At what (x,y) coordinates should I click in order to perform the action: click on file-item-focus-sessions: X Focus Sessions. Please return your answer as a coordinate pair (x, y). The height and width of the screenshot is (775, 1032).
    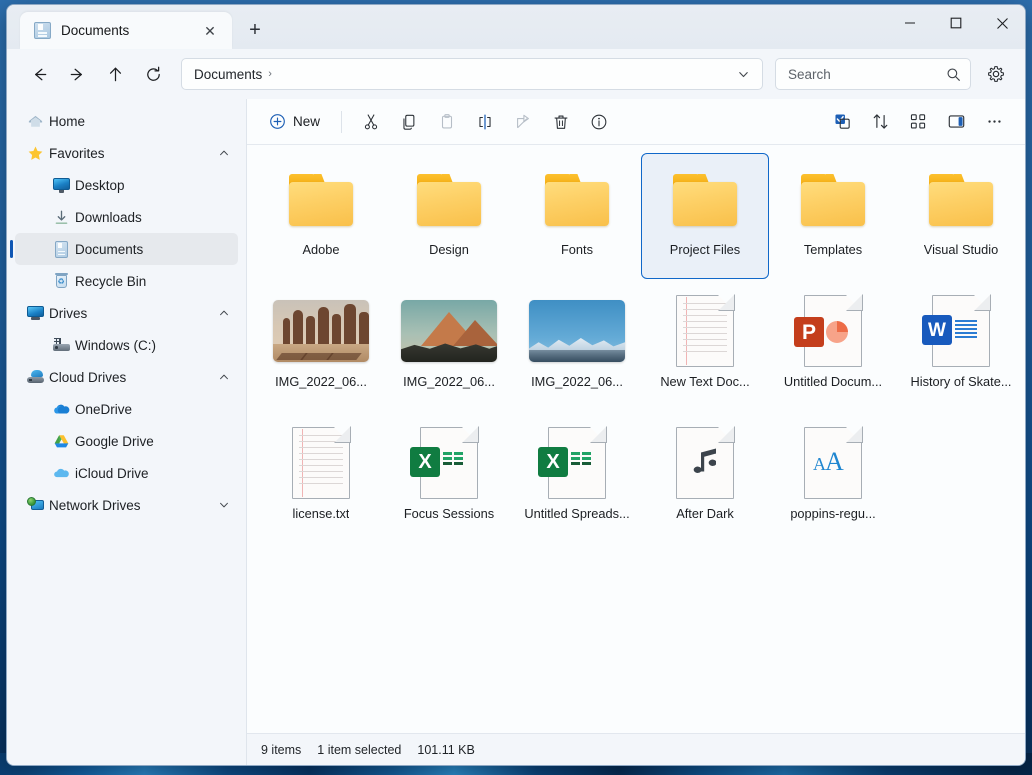
    Looking at the image, I should click on (449, 480).